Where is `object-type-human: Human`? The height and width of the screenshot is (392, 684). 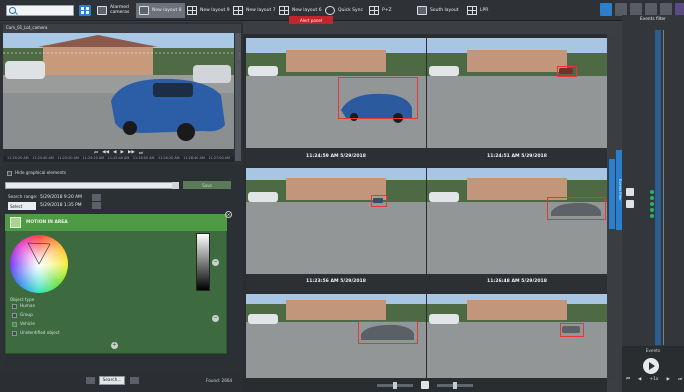 object-type-human: Human is located at coordinates (23, 306).